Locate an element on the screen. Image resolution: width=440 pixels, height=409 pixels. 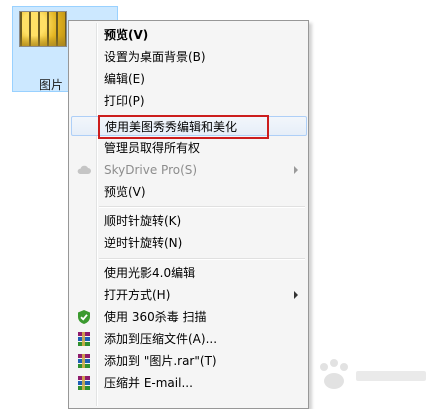
menu-item-open-with: 打开方式(H) is located at coordinates (189, 295).